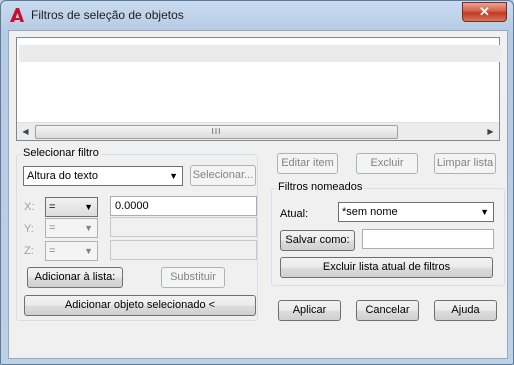  What do you see at coordinates (25, 131) in the screenshot?
I see `scroll-left-icon: ◀` at bounding box center [25, 131].